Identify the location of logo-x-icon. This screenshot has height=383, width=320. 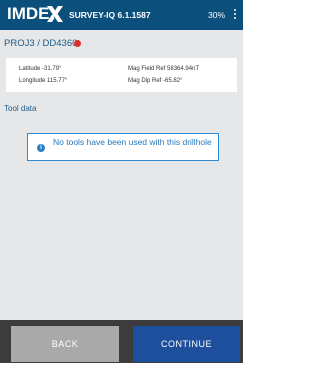
(55, 14).